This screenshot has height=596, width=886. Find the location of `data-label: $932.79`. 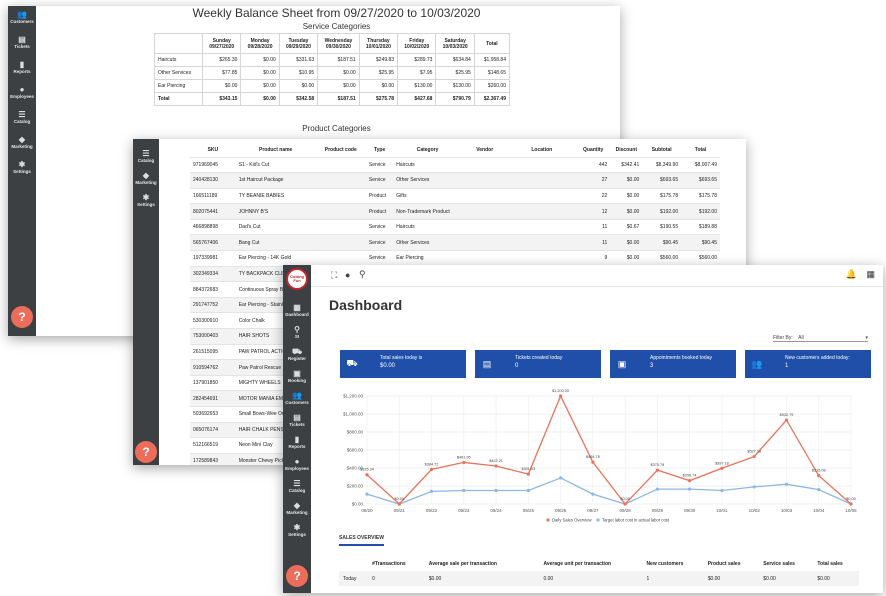

data-label: $932.79 is located at coordinates (787, 415).